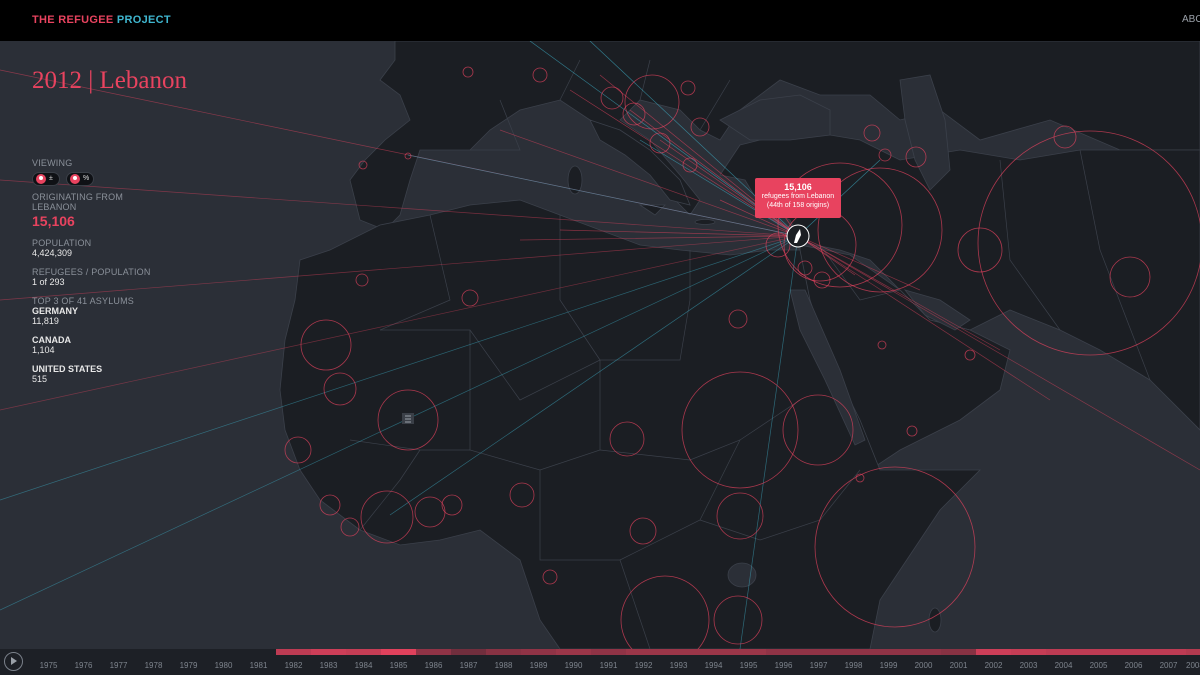 This screenshot has width=1200, height=675. What do you see at coordinates (86, 178) in the screenshot?
I see `percent-icon: %` at bounding box center [86, 178].